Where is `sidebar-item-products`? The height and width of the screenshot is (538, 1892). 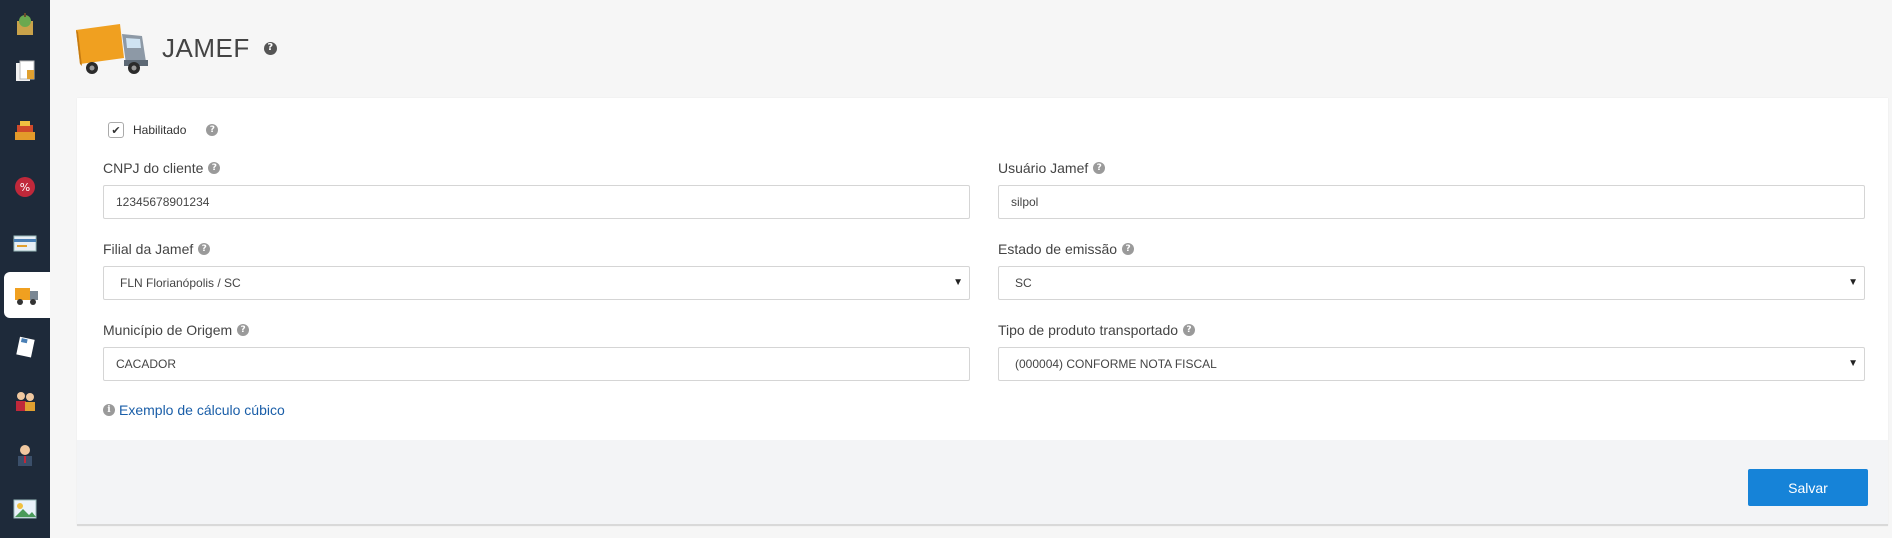
sidebar-item-products is located at coordinates (25, 25).